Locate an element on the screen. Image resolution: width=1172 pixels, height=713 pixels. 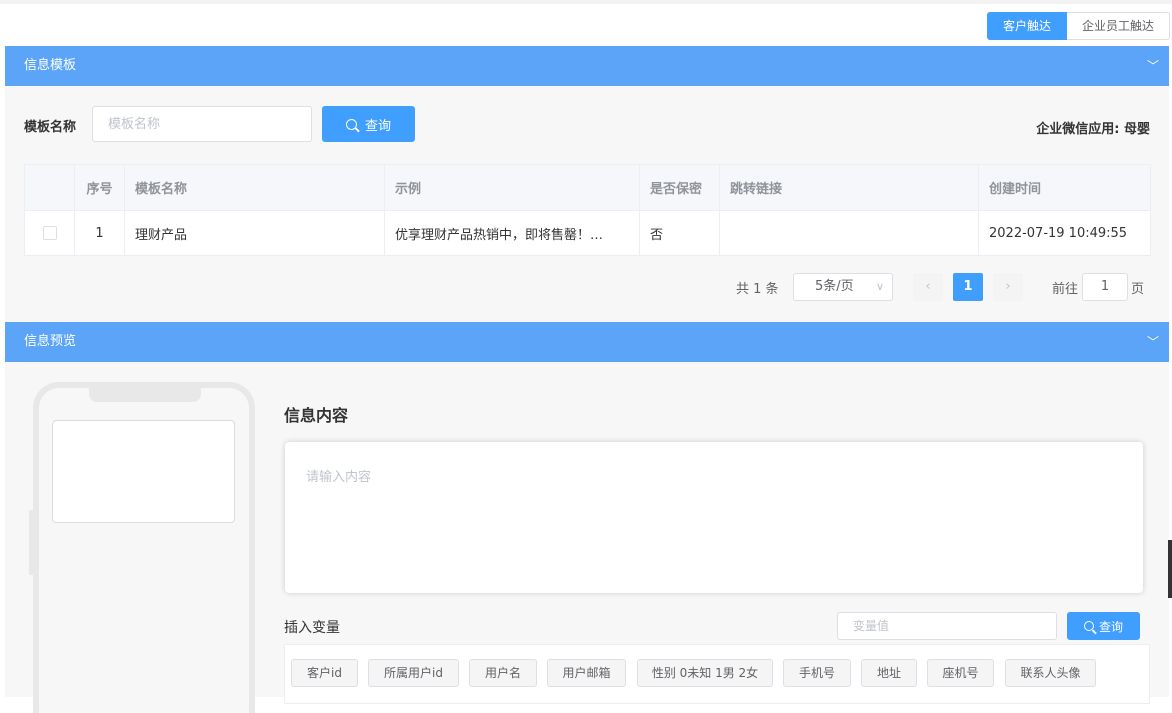
row-created: 2022-07-19 10:49:55 is located at coordinates (1064, 233).